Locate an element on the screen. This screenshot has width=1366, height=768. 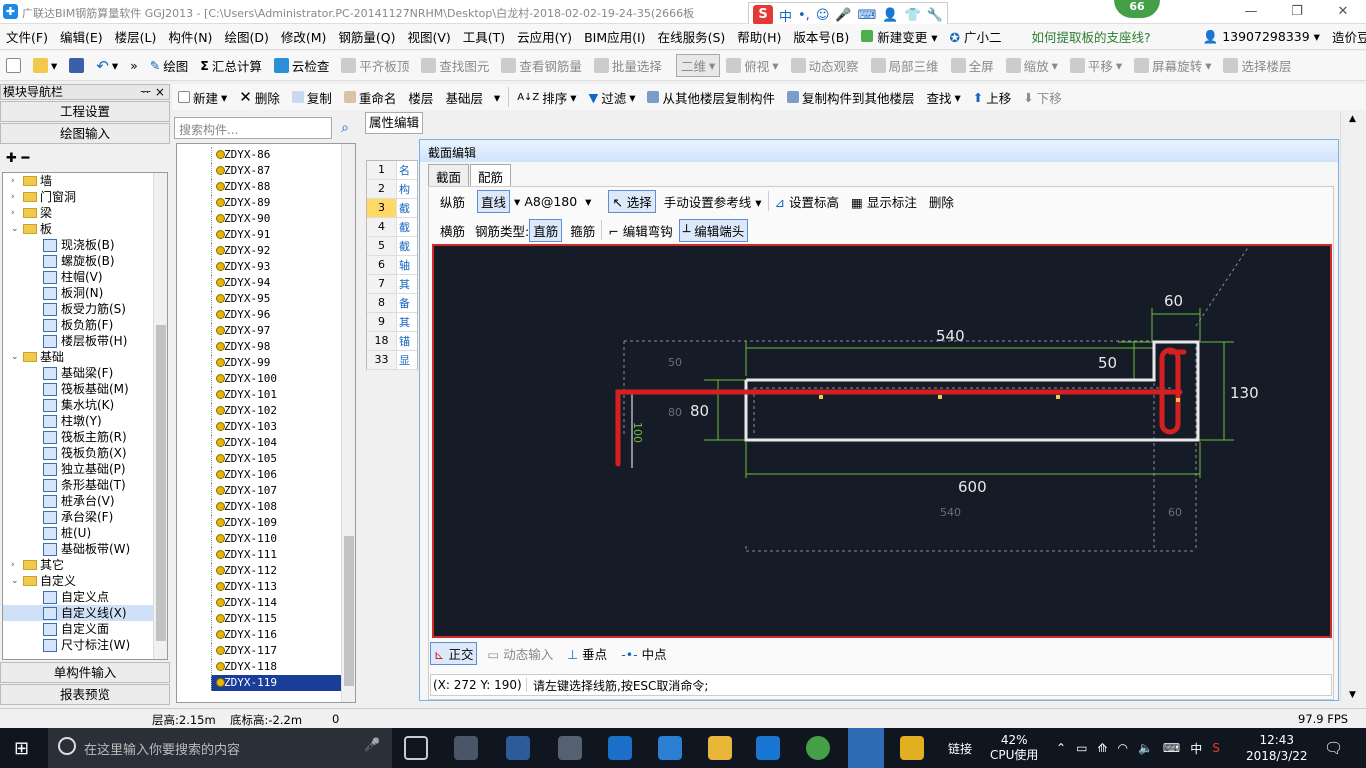
tree-item: 板洞(N) is located at coordinates (78, 293).